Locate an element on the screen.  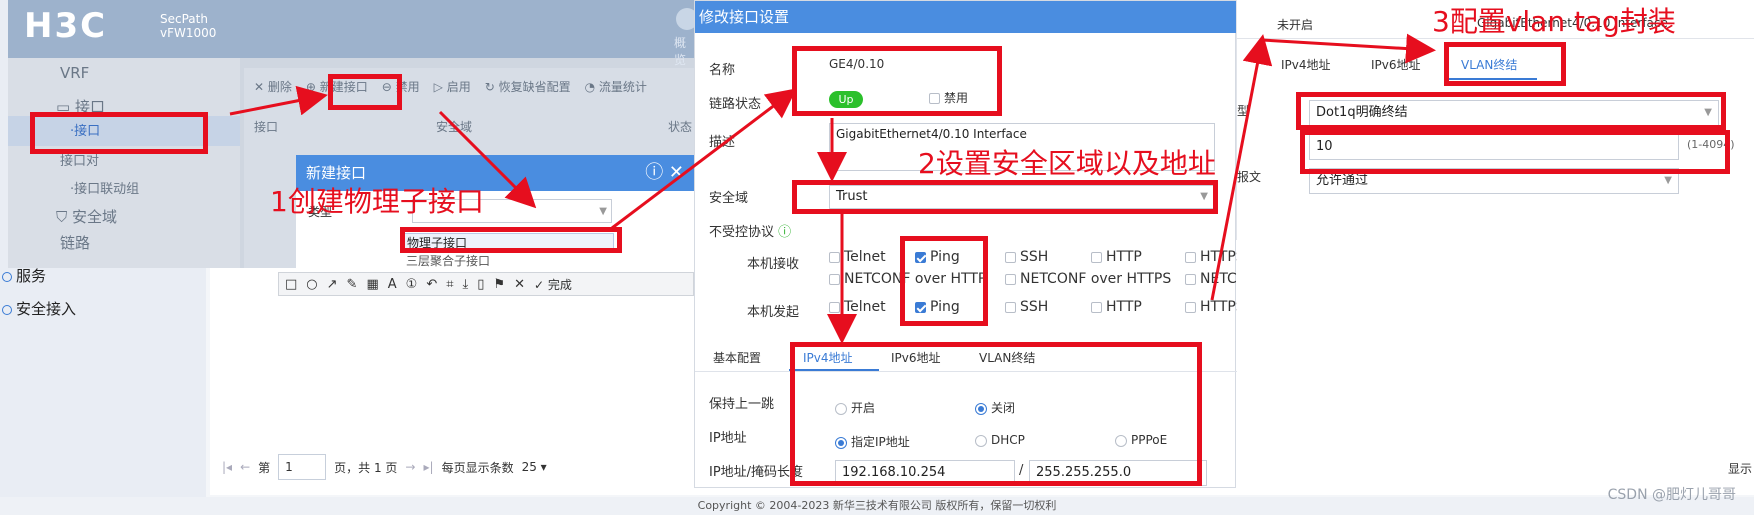
annotation-step3: 3配置vlan tag封装 is located at coordinates (1554, 21).